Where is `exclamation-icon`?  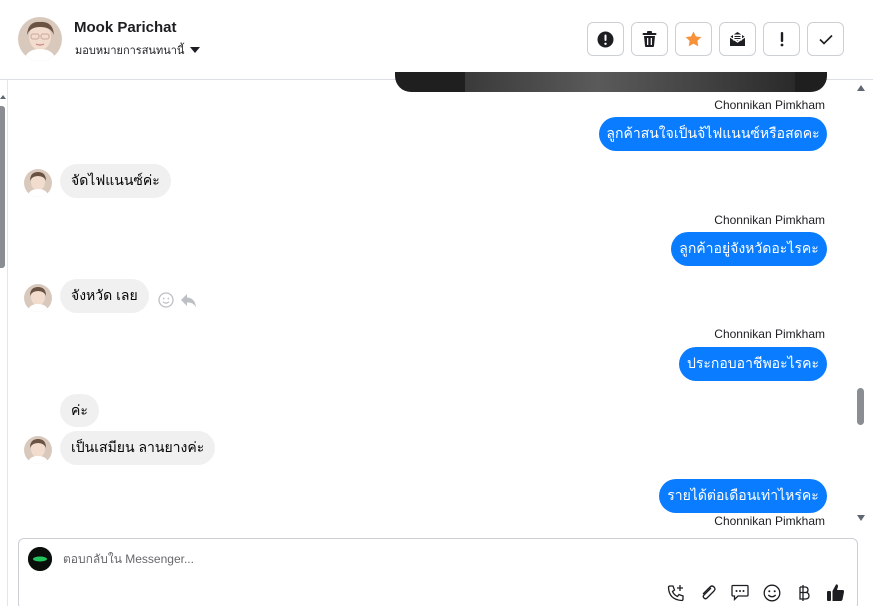 exclamation-icon is located at coordinates (781, 39).